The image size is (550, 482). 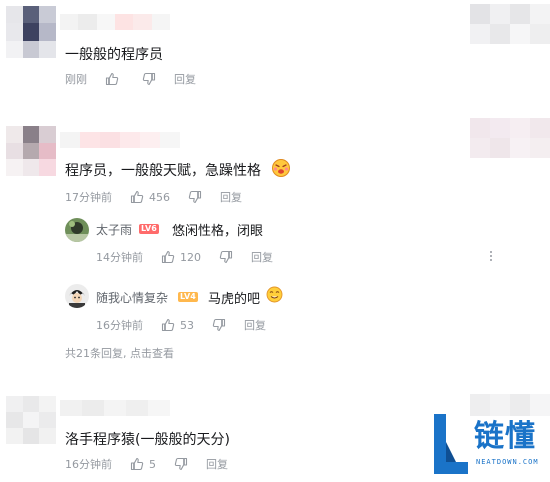 What do you see at coordinates (147, 440) in the screenshot?
I see `comment-text: 洛手程序猿(一般般的天分)` at bounding box center [147, 440].